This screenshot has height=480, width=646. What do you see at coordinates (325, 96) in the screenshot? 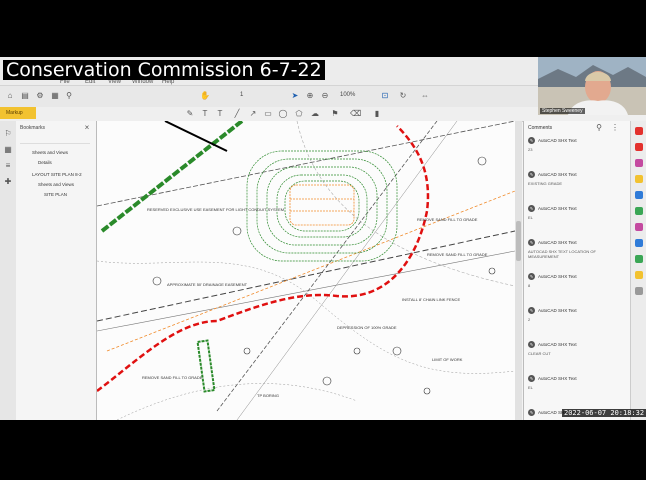
I see `zoom-out-icon: ⊖` at bounding box center [325, 96].